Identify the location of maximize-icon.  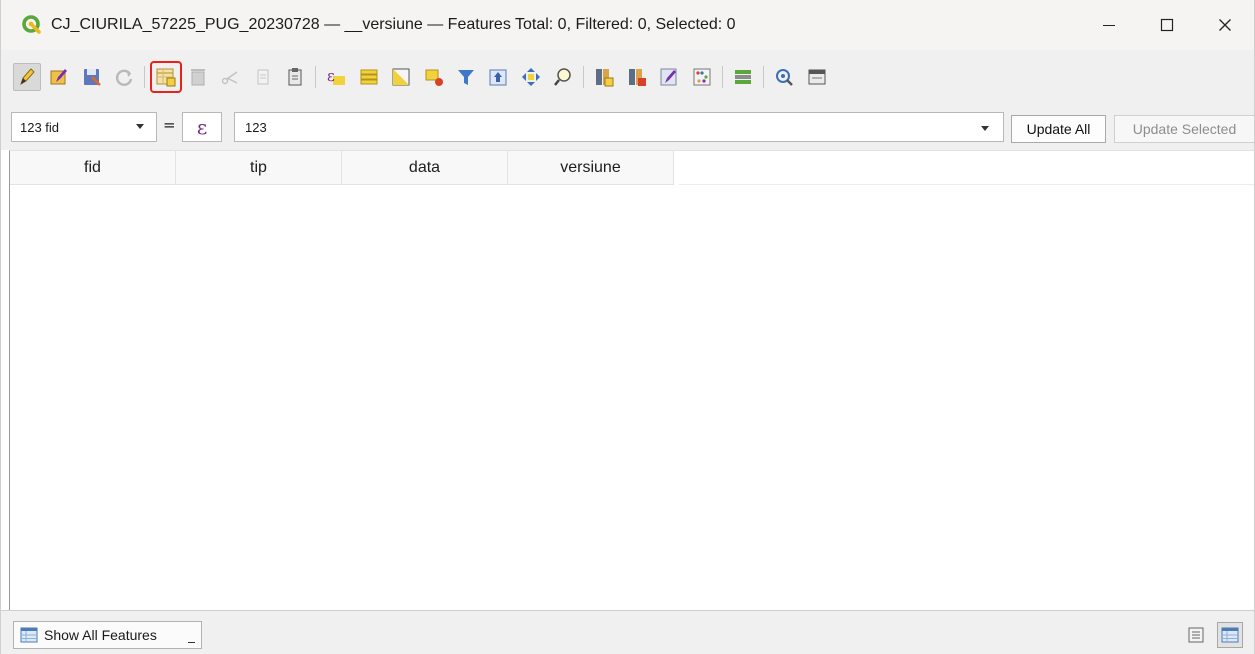
(1167, 25).